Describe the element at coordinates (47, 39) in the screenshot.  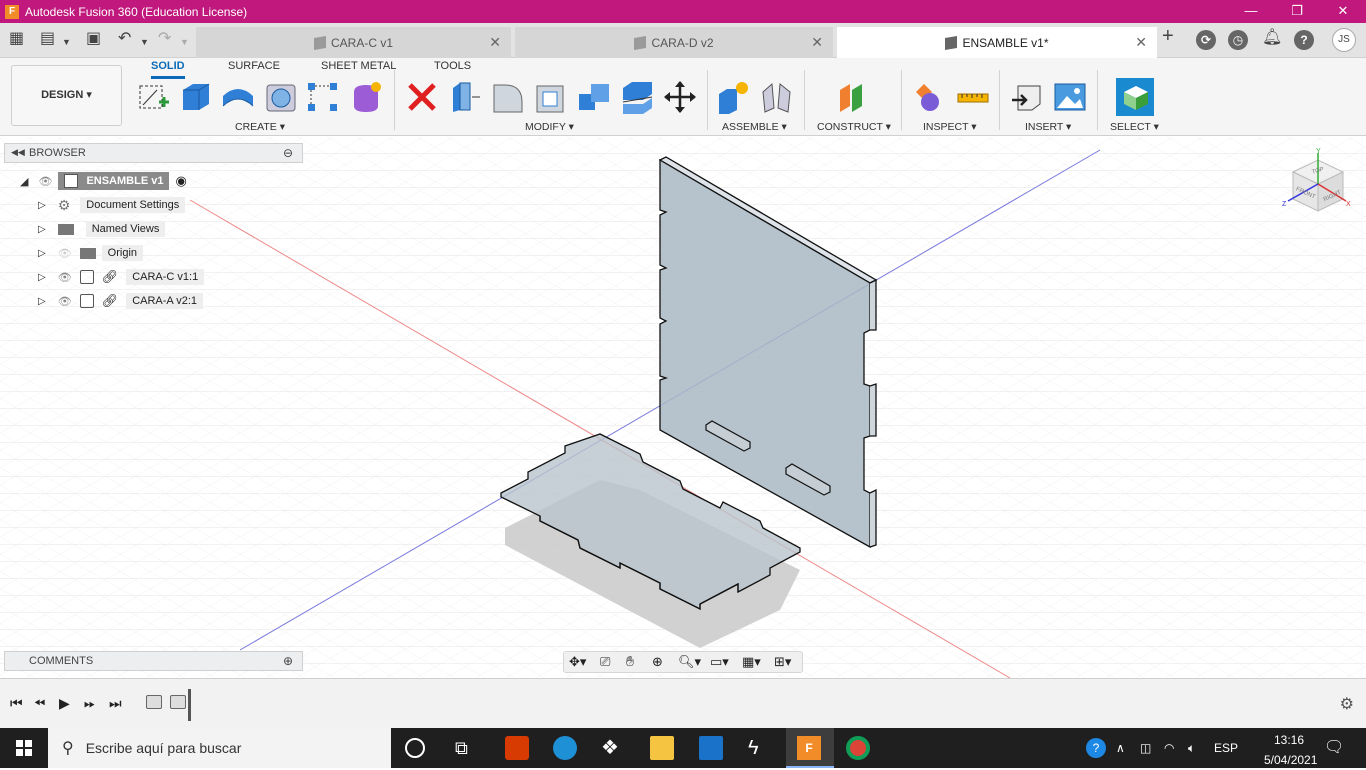
I see `file-icon: ▤` at that location.